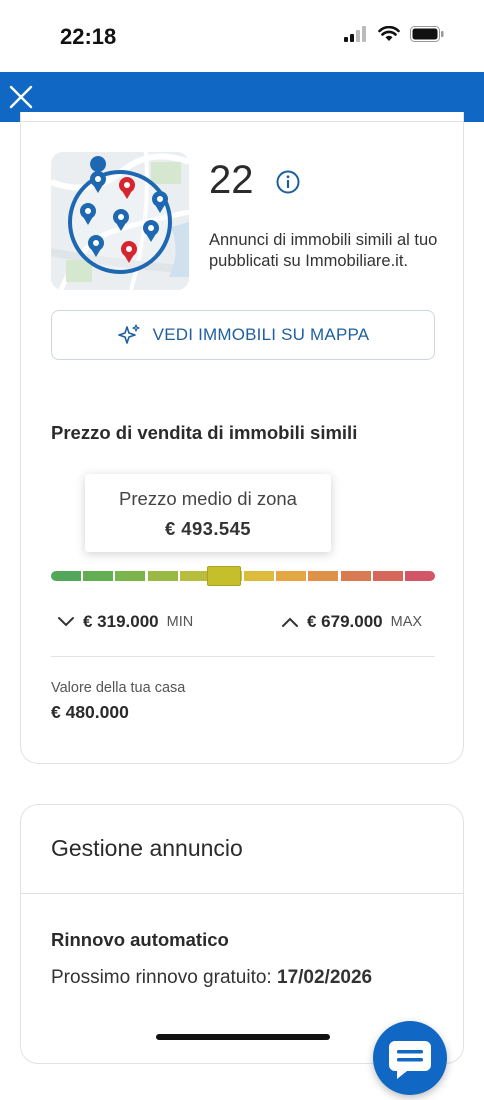  What do you see at coordinates (90, 712) in the screenshot?
I see `home-value: € 480.000` at bounding box center [90, 712].